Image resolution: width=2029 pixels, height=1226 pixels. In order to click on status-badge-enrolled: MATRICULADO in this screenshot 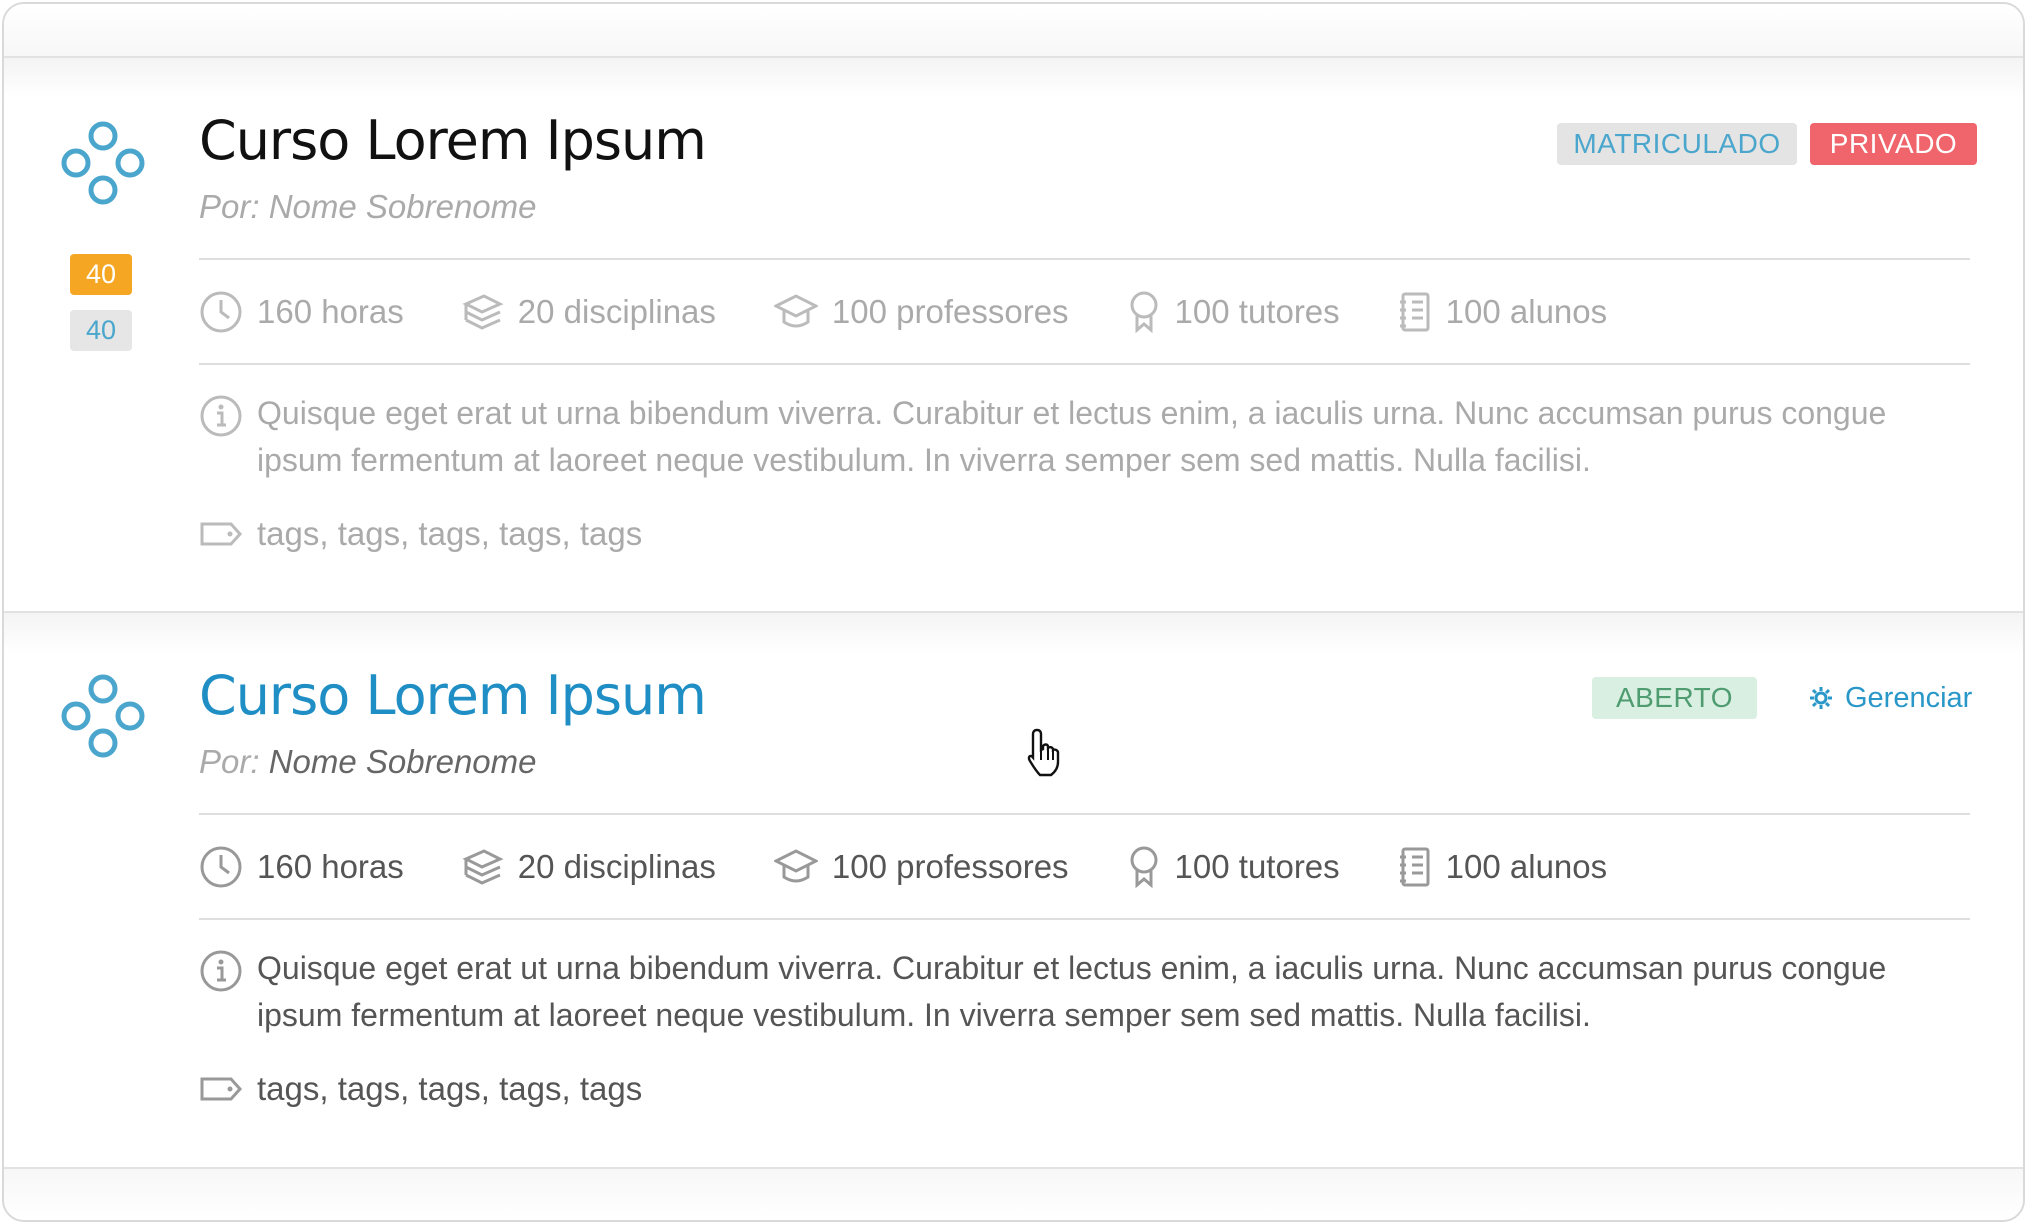, I will do `click(1677, 144)`.